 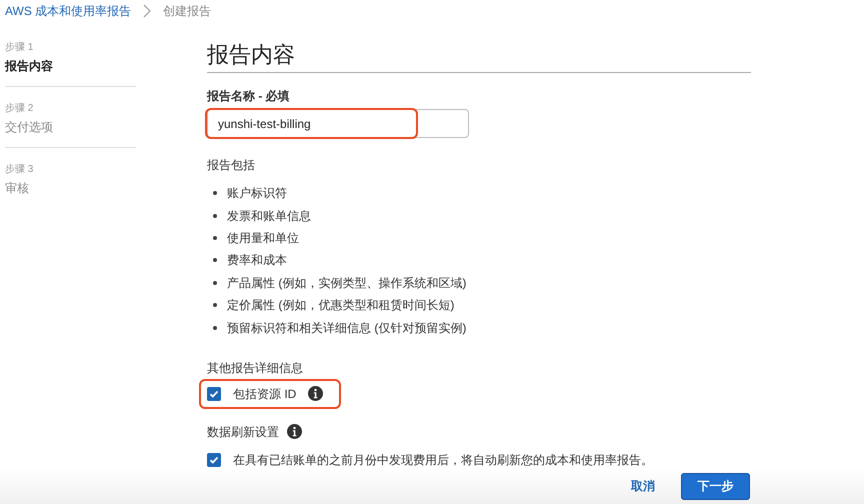 What do you see at coordinates (70, 127) in the screenshot?
I see `step-label: 交付选项` at bounding box center [70, 127].